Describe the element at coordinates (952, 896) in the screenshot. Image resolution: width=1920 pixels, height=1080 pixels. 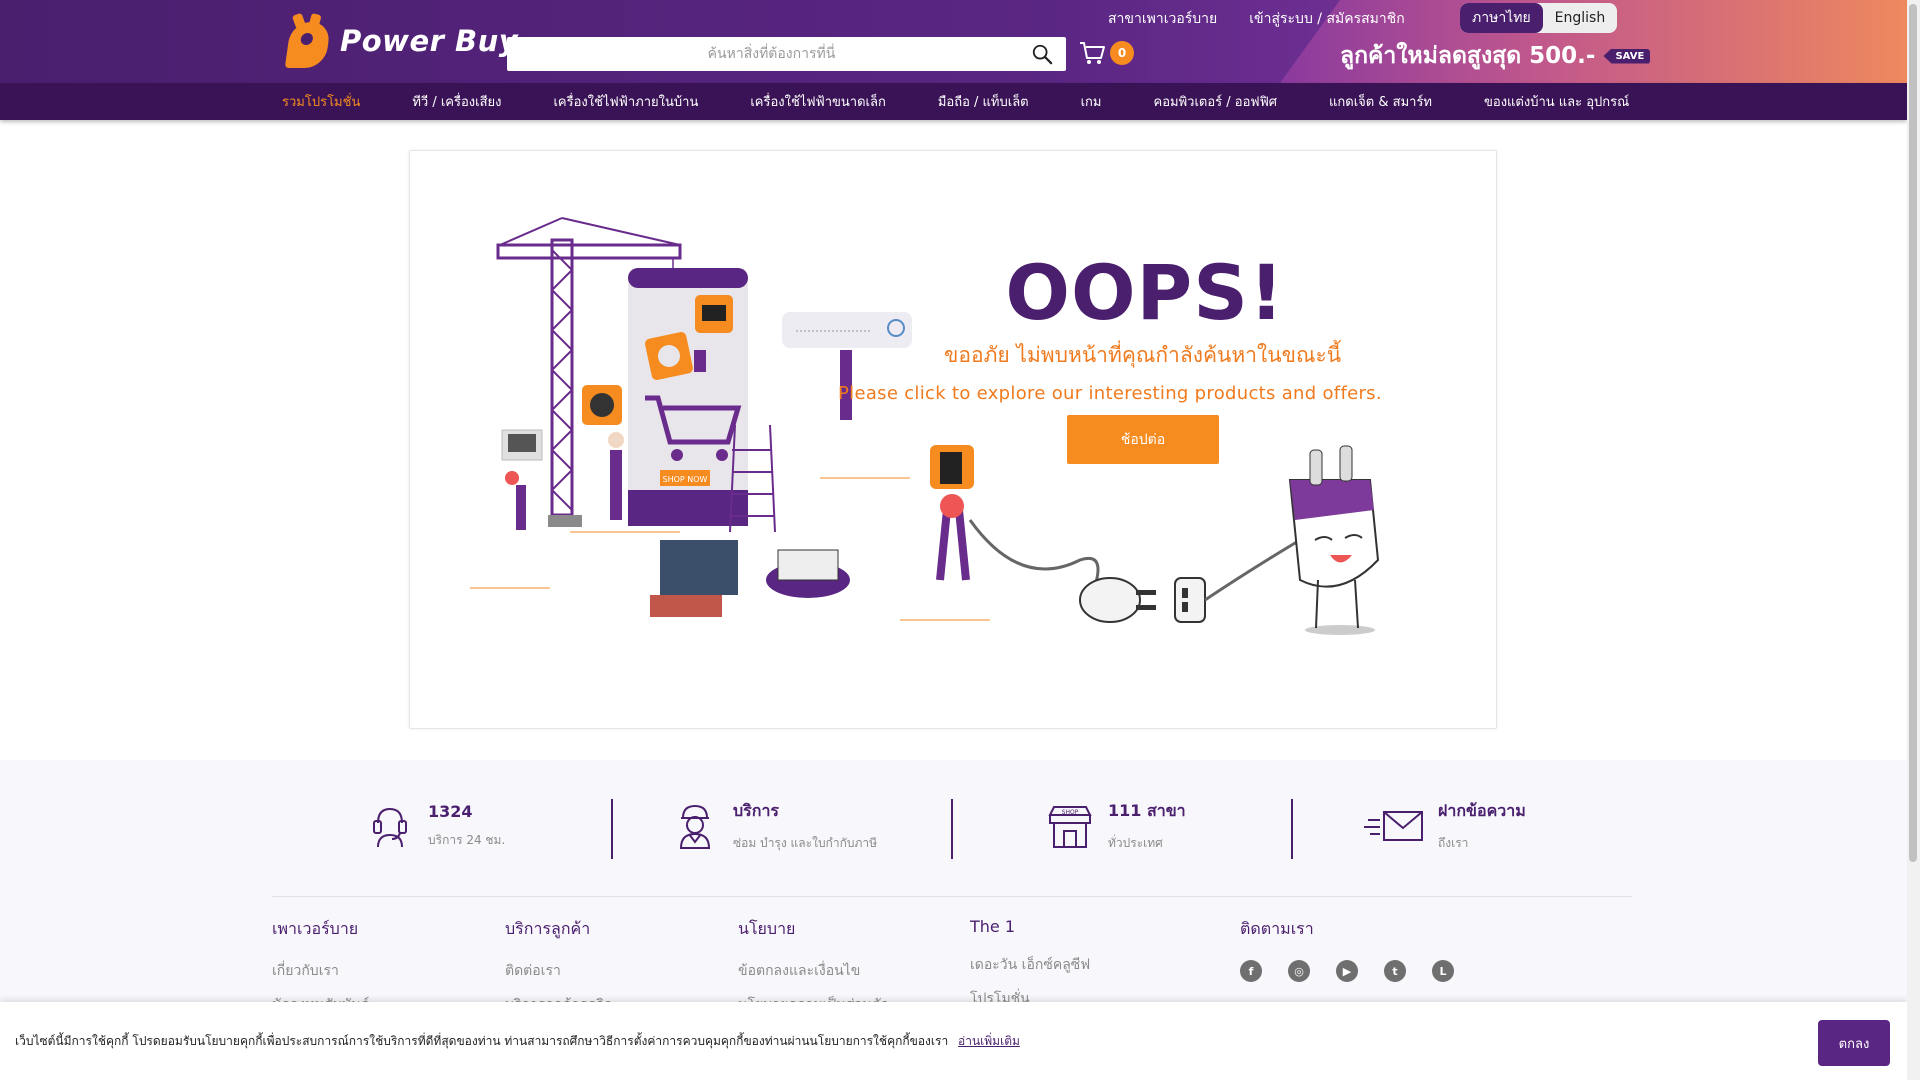
I see `footer-divider` at that location.